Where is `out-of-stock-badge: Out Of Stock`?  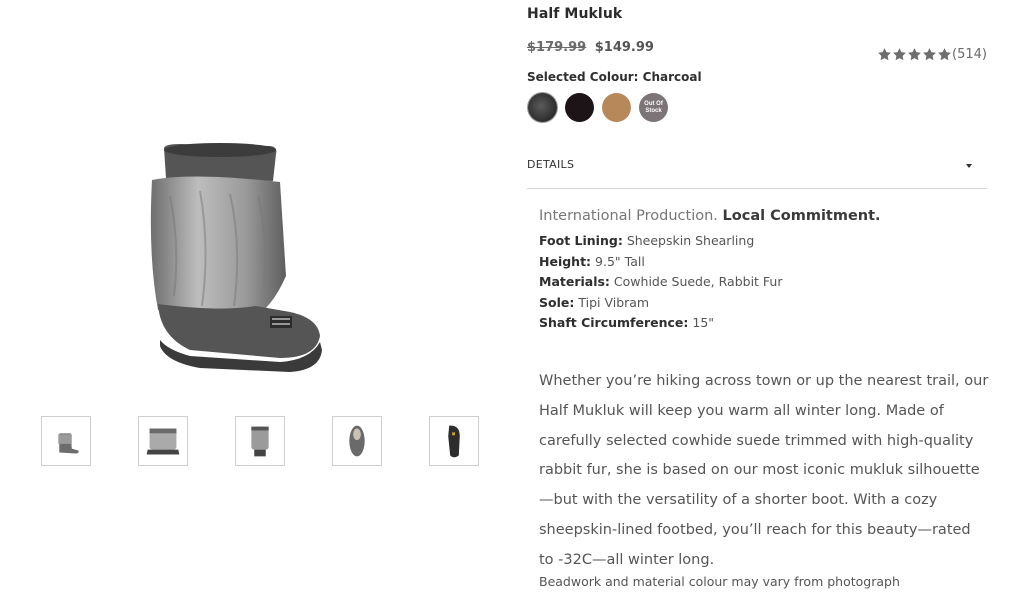
out-of-stock-badge: Out Of Stock is located at coordinates (653, 107).